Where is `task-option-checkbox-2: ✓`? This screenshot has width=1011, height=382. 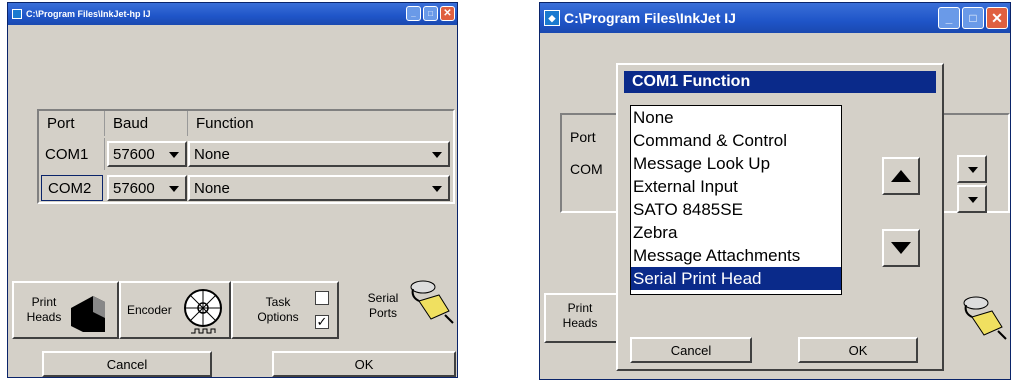
task-option-checkbox-2: ✓ is located at coordinates (322, 322).